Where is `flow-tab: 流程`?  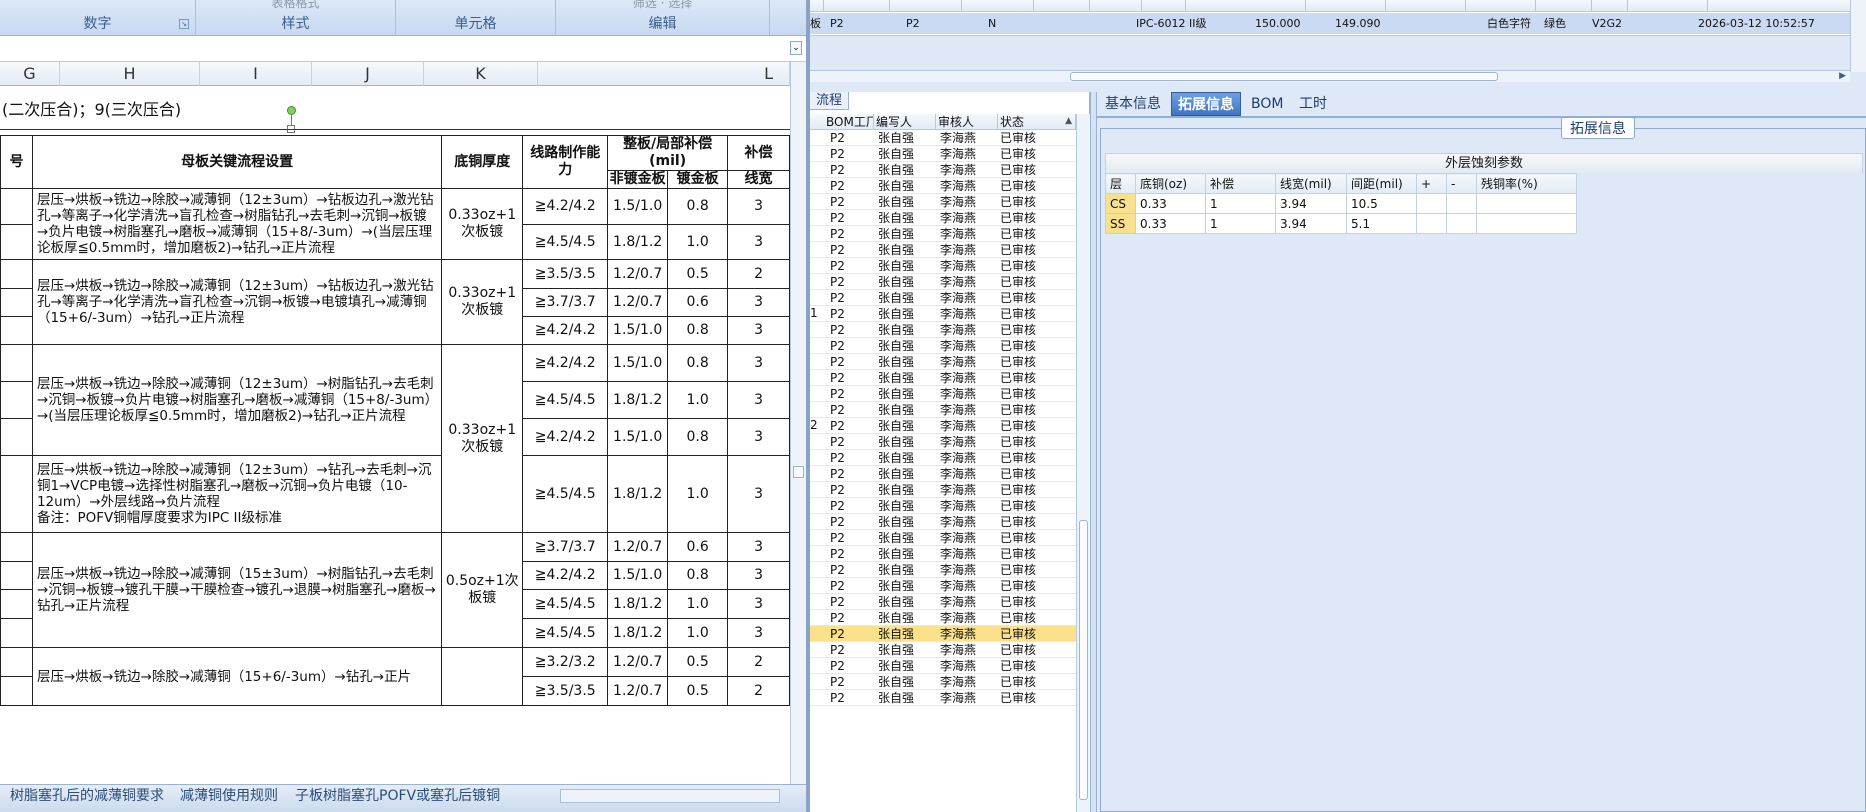 flow-tab: 流程 is located at coordinates (830, 101).